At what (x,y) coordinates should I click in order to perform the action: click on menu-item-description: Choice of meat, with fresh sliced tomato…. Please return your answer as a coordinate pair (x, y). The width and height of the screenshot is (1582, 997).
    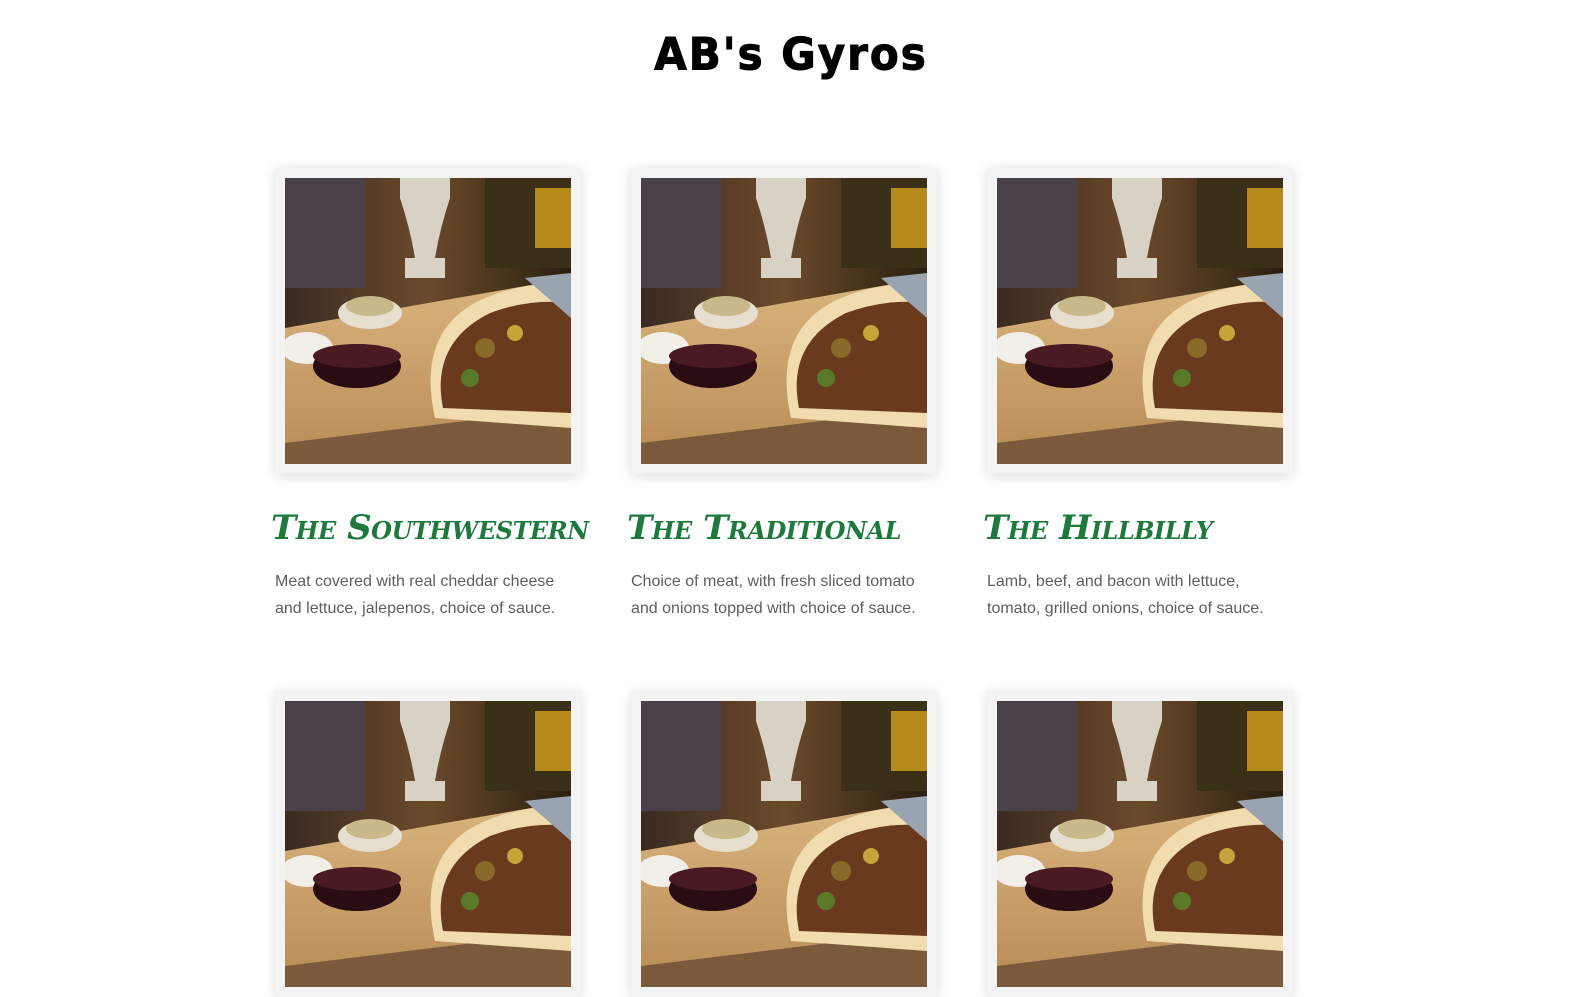
    Looking at the image, I should click on (773, 595).